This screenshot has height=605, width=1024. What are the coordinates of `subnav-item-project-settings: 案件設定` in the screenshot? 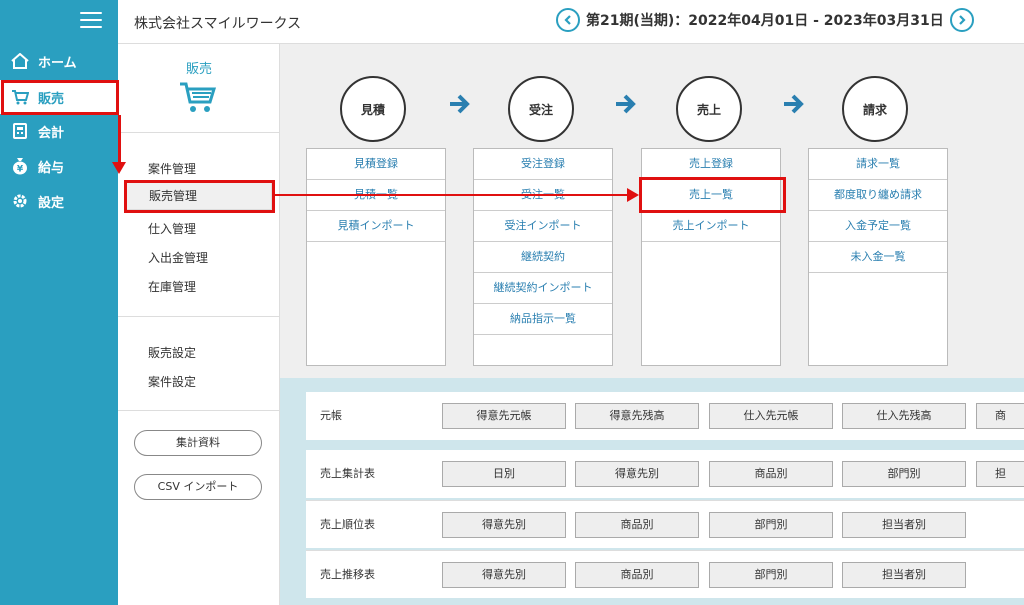 It's located at (172, 381).